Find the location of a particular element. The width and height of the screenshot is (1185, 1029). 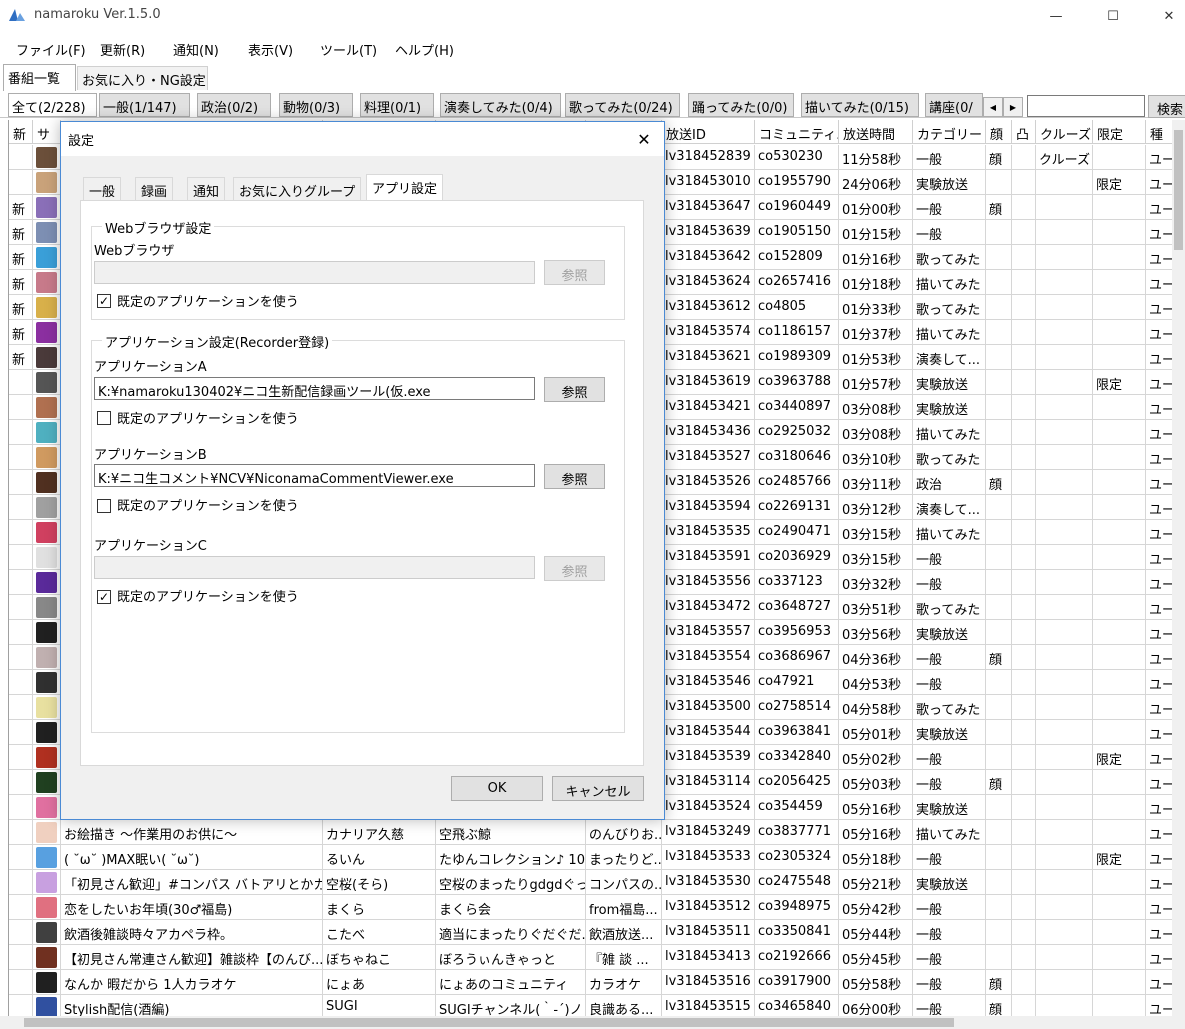

category-cell: 描いてみた is located at coordinates (949, 832).